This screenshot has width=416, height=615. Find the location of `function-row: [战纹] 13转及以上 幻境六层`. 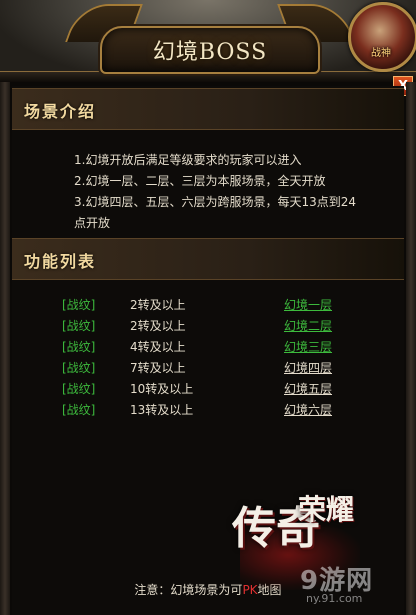

function-row: [战纹] 13转及以上 幻境六层 is located at coordinates (212, 411).